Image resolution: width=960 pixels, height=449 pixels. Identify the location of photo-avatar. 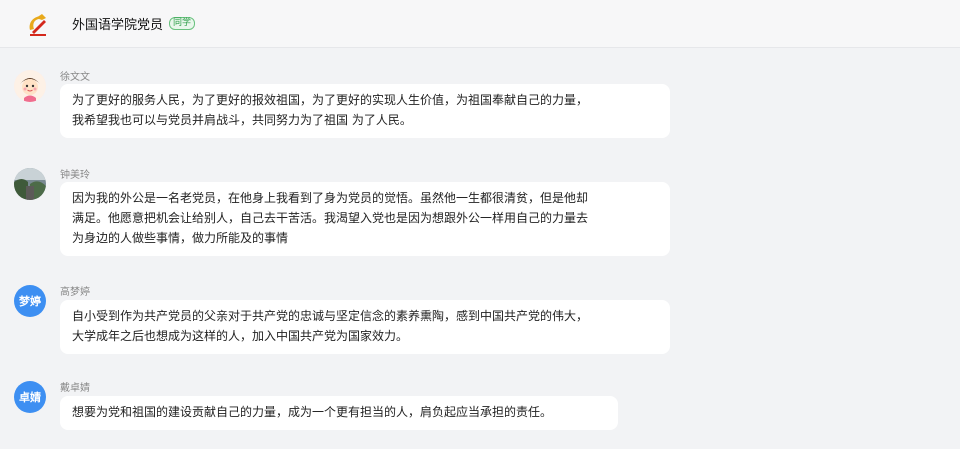
(30, 184).